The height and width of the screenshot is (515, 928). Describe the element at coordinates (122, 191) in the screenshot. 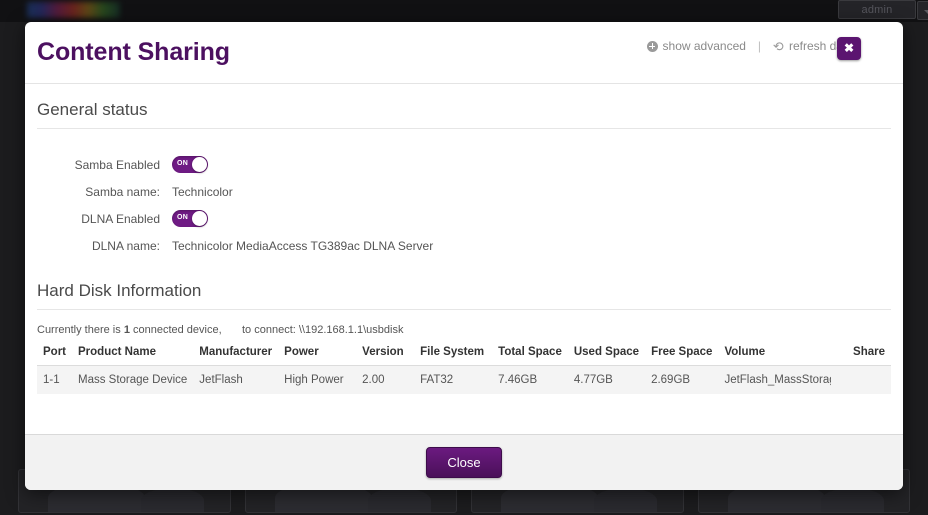

I see `samba-name-label: Samba name:` at that location.